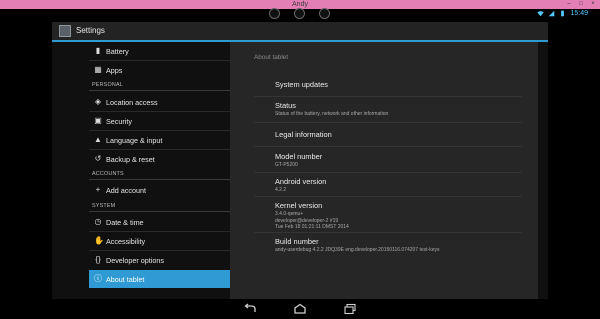 Image resolution: width=600 pixels, height=319 pixels. Describe the element at coordinates (563, 13) in the screenshot. I see `battery-status-icon` at that location.